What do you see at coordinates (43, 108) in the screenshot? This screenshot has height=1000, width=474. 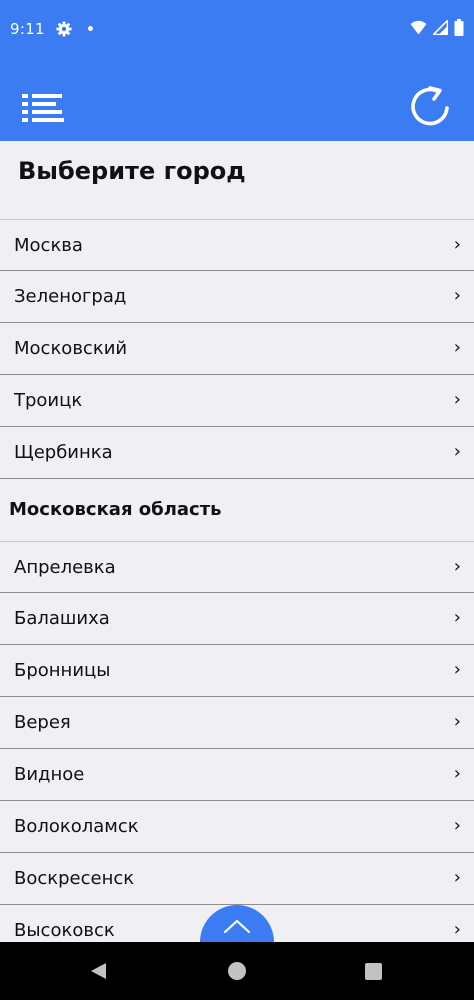 I see `menu-list-icon` at bounding box center [43, 108].